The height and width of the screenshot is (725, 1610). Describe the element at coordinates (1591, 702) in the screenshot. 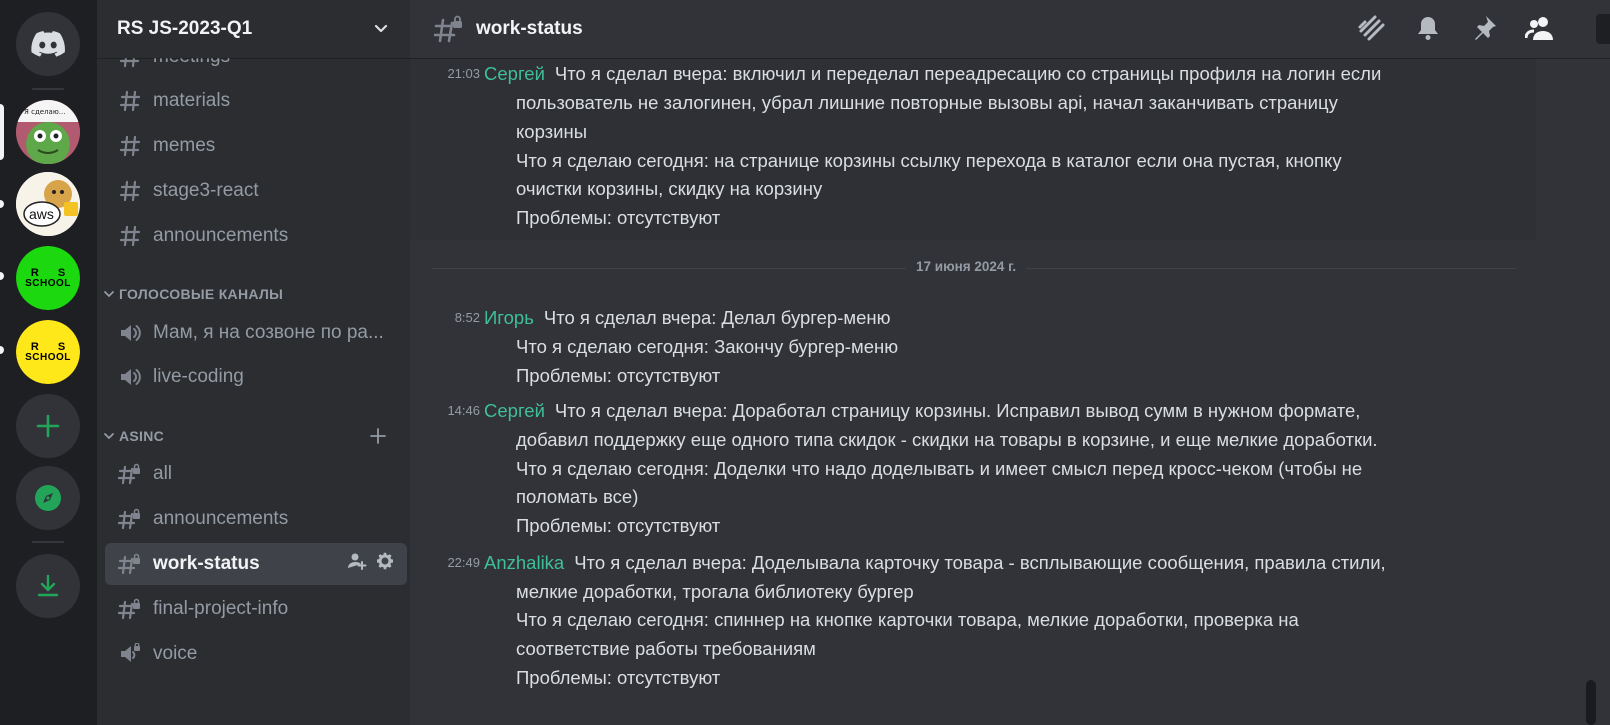

I see `chat-scrollbar` at that location.